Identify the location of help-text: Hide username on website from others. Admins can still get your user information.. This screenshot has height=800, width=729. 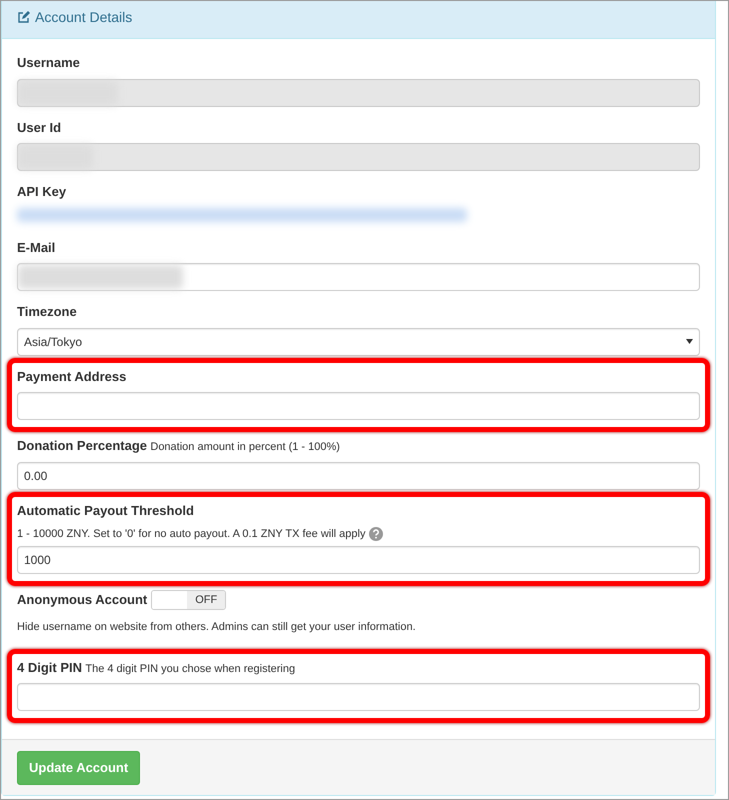
(216, 627).